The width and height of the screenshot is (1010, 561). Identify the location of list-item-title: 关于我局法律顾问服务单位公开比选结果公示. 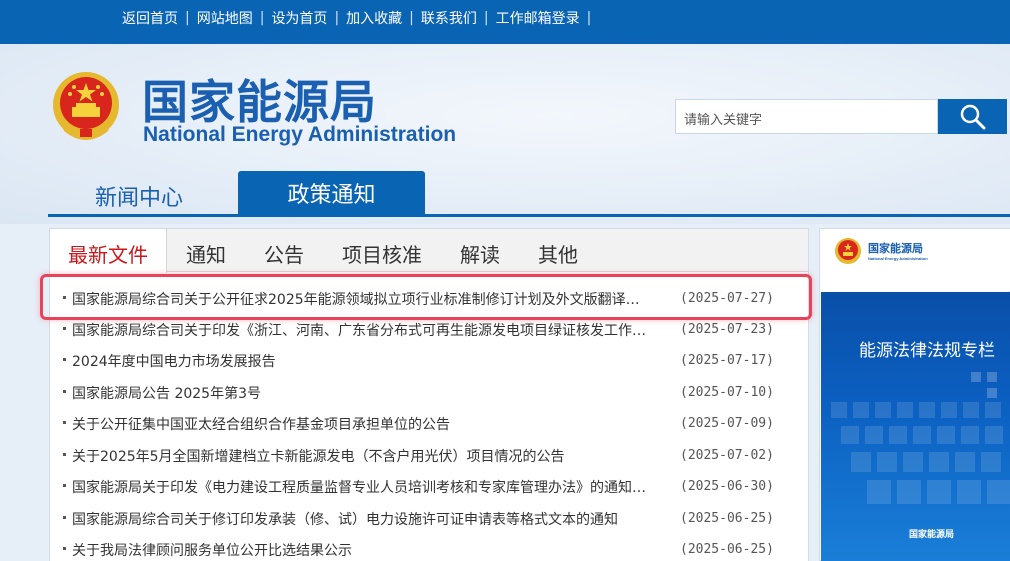
(362, 550).